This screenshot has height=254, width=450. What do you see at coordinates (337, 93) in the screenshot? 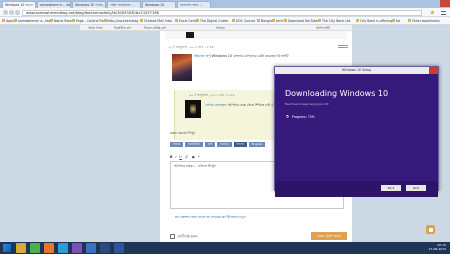
I see `dialog-heading: Downloading Windows 10` at bounding box center [337, 93].